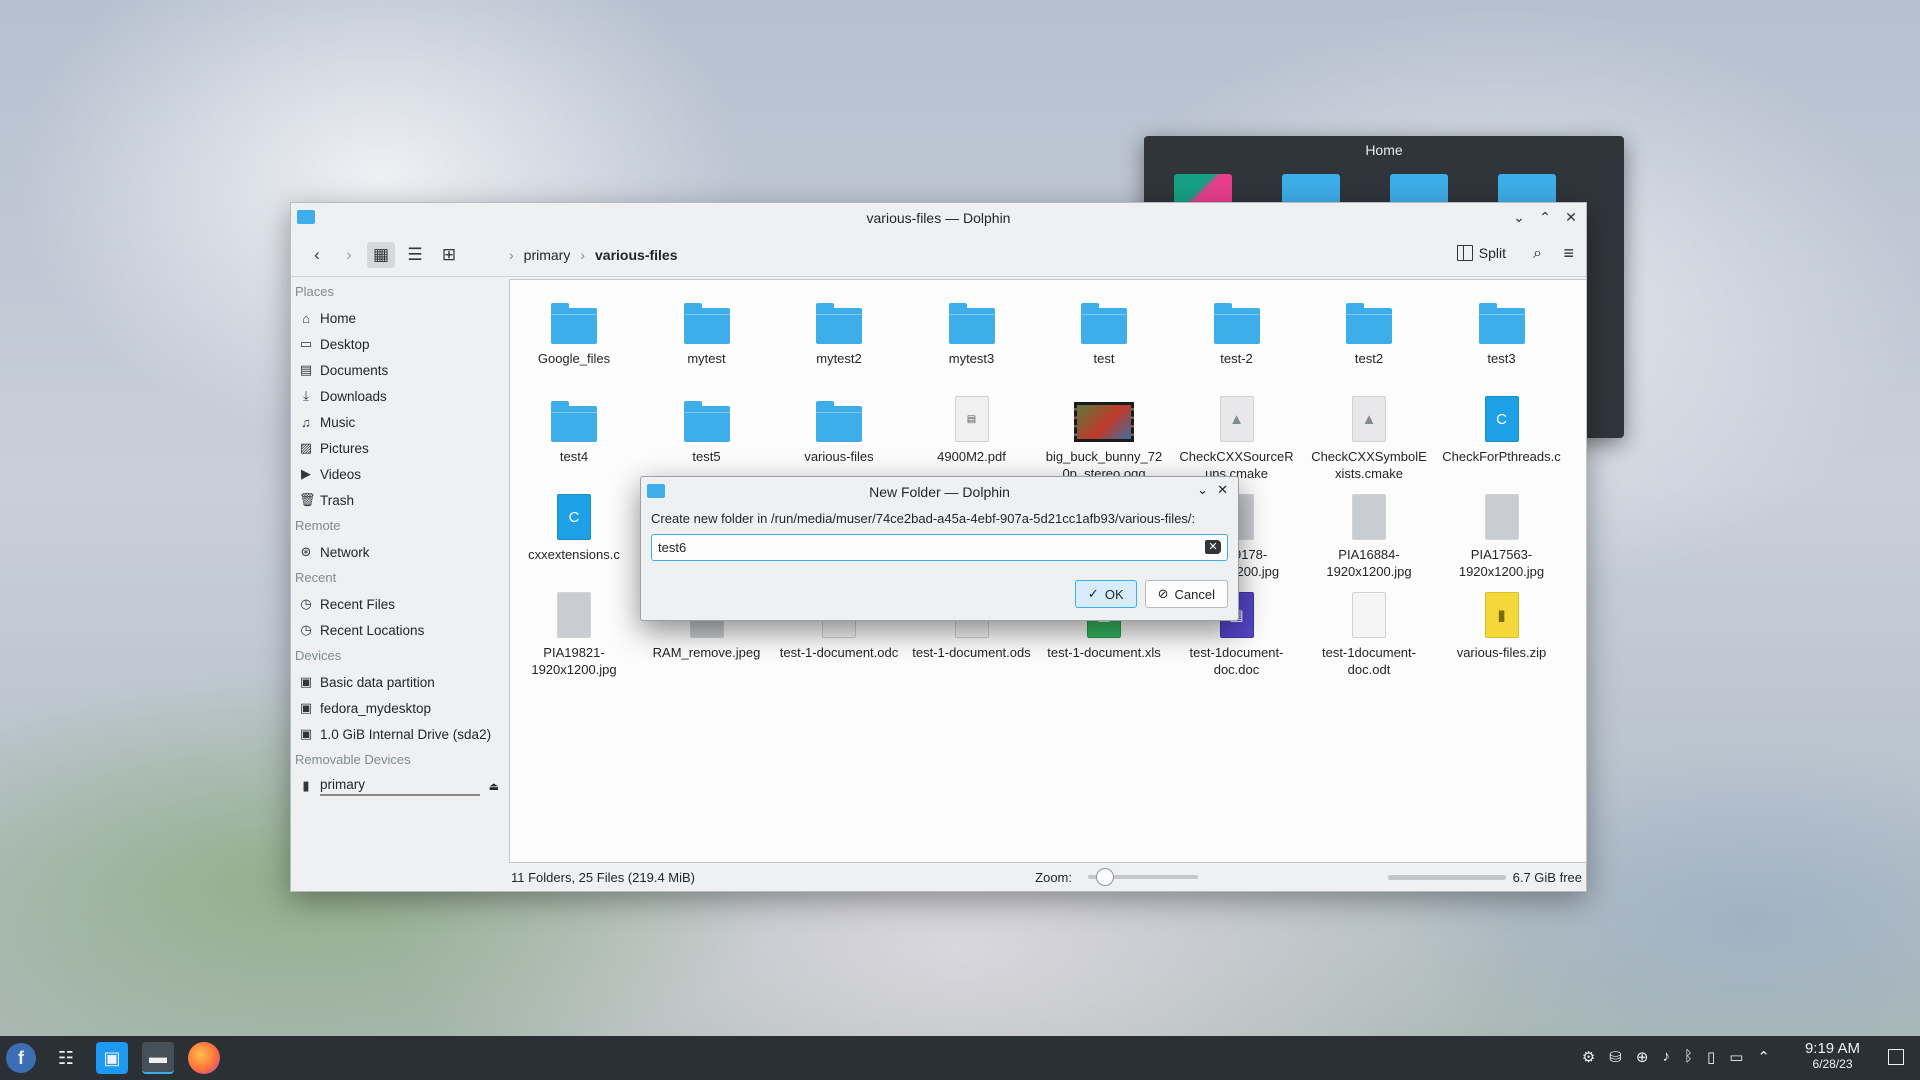  Describe the element at coordinates (1688, 1057) in the screenshot. I see `bluetooth-icon: ᛒ` at that location.